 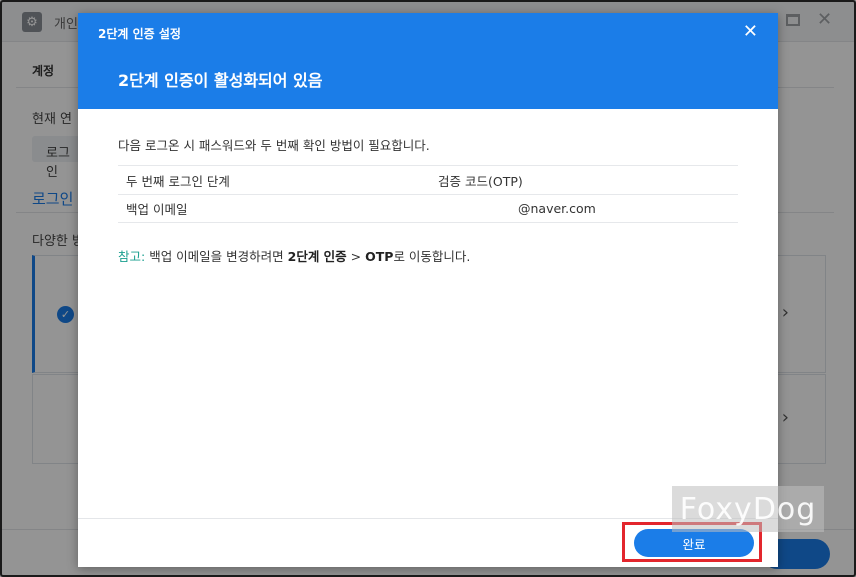 I want to click on note-text-part: 백업 이메일을 변경하려면, so click(x=216, y=256).